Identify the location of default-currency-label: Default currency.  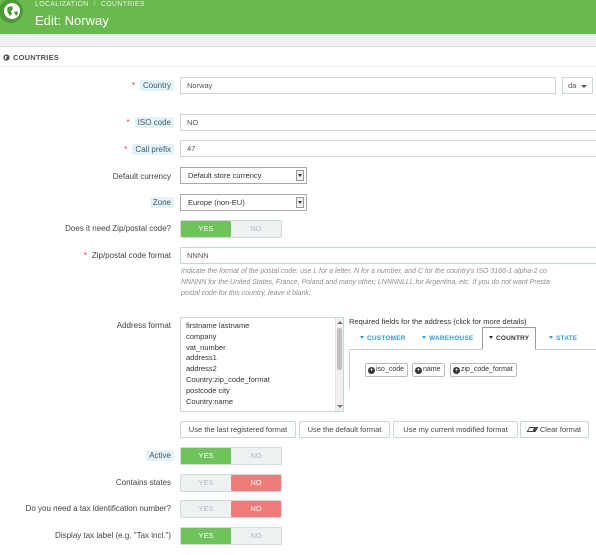
(141, 176).